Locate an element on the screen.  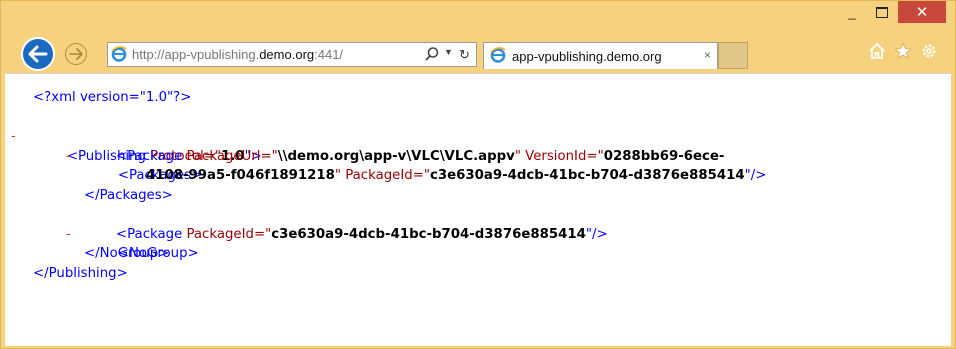
close-button: ✕ is located at coordinates (922, 12).